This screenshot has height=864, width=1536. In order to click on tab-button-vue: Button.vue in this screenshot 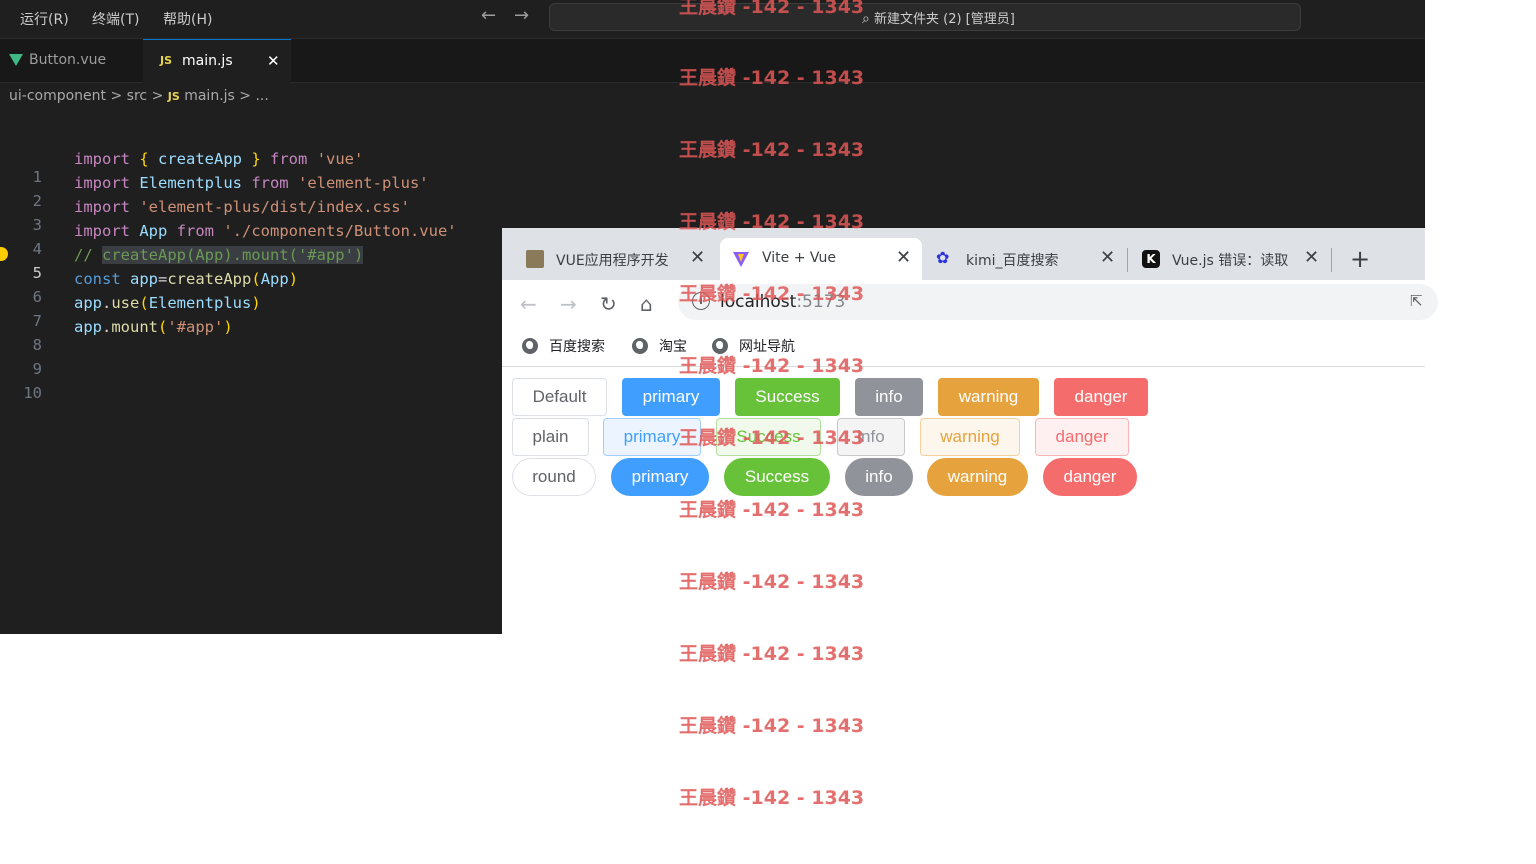, I will do `click(71, 60)`.